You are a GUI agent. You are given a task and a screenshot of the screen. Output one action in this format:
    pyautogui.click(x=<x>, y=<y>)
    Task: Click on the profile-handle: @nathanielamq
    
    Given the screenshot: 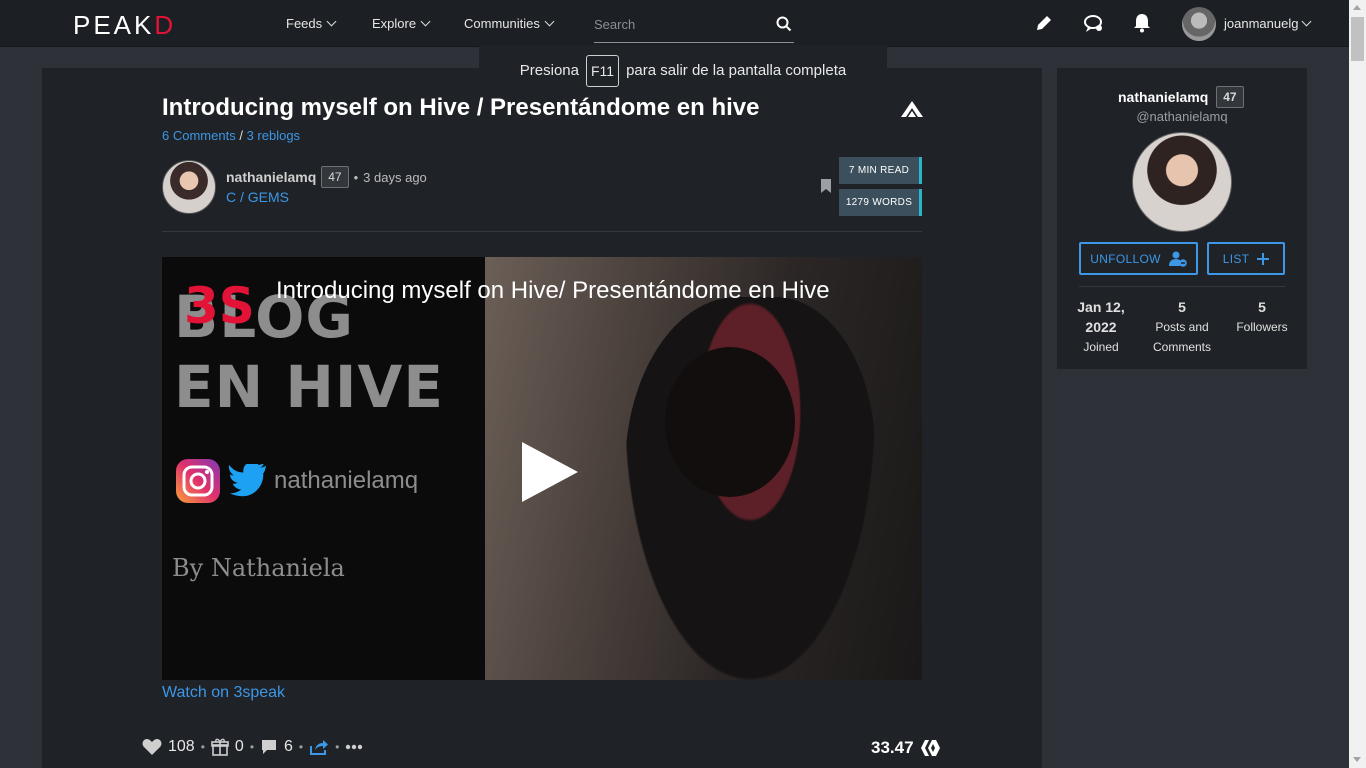 What is the action you would take?
    pyautogui.click(x=1182, y=116)
    